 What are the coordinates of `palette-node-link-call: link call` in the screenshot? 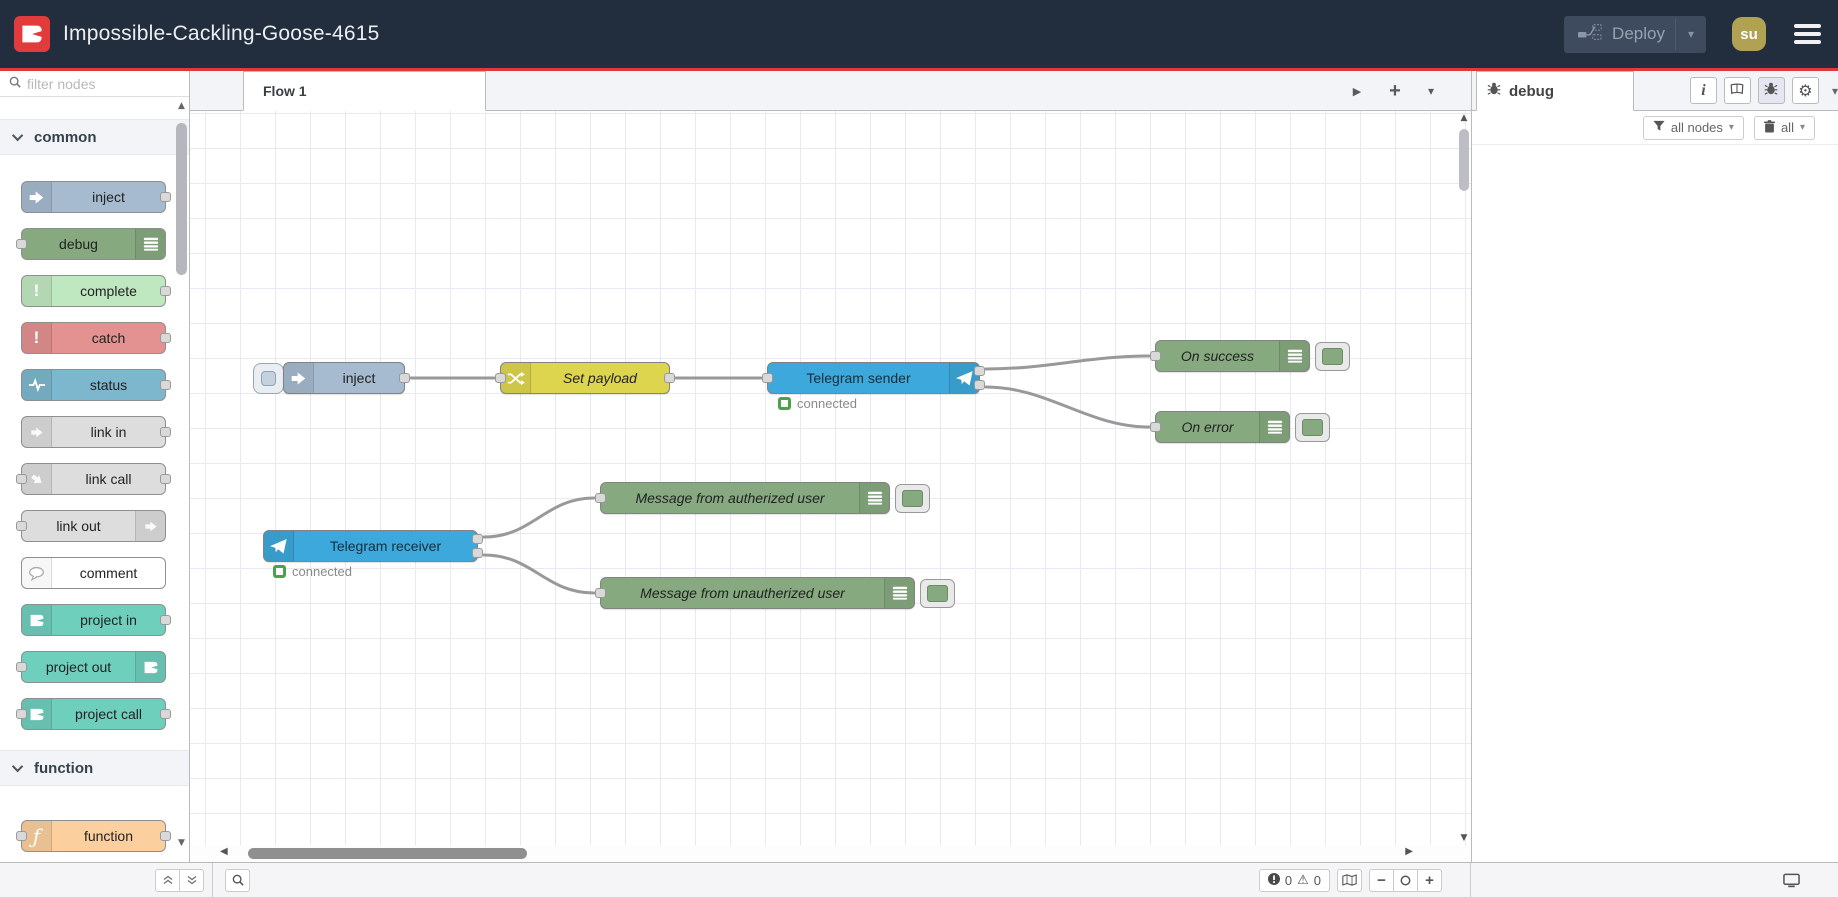 It's located at (93, 479).